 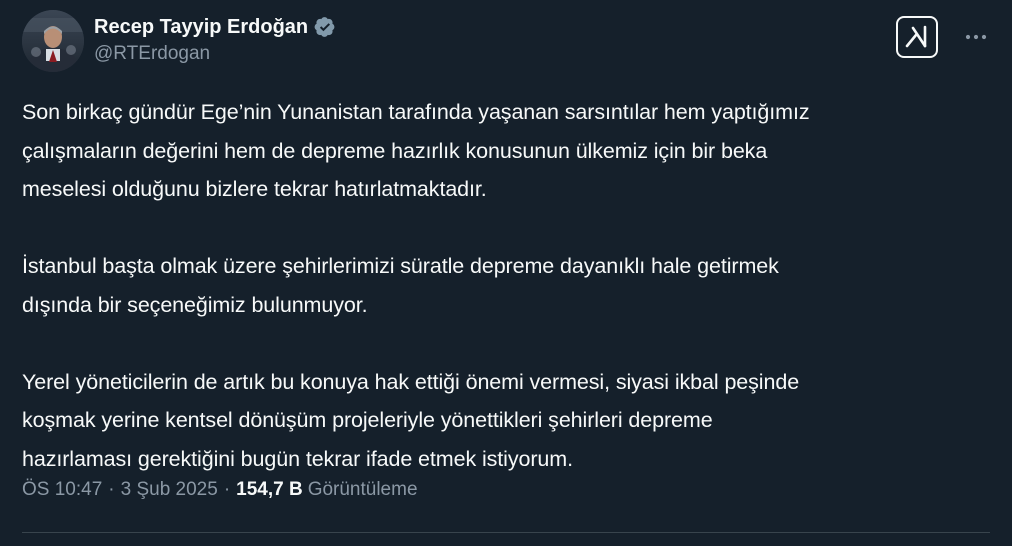 I want to click on author-names: Recep Tayyip Erdoğan @RTErdogan, so click(x=215, y=39).